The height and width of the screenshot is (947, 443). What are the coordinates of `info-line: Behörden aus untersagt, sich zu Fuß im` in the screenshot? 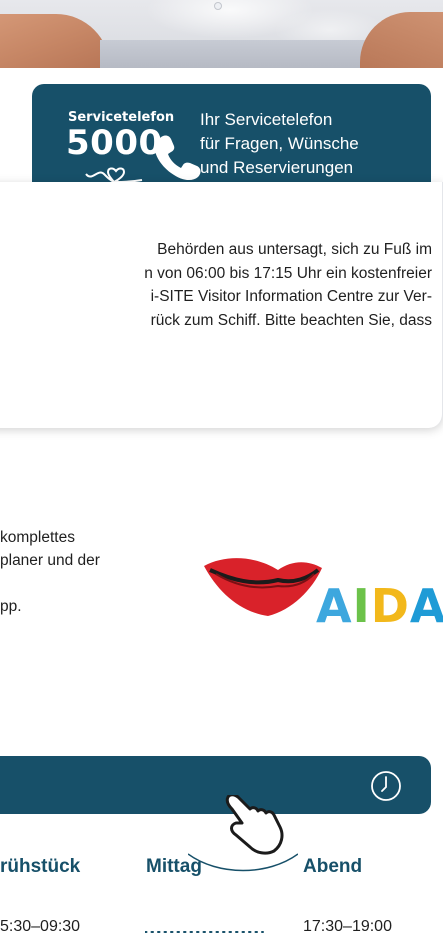 It's located at (294, 249).